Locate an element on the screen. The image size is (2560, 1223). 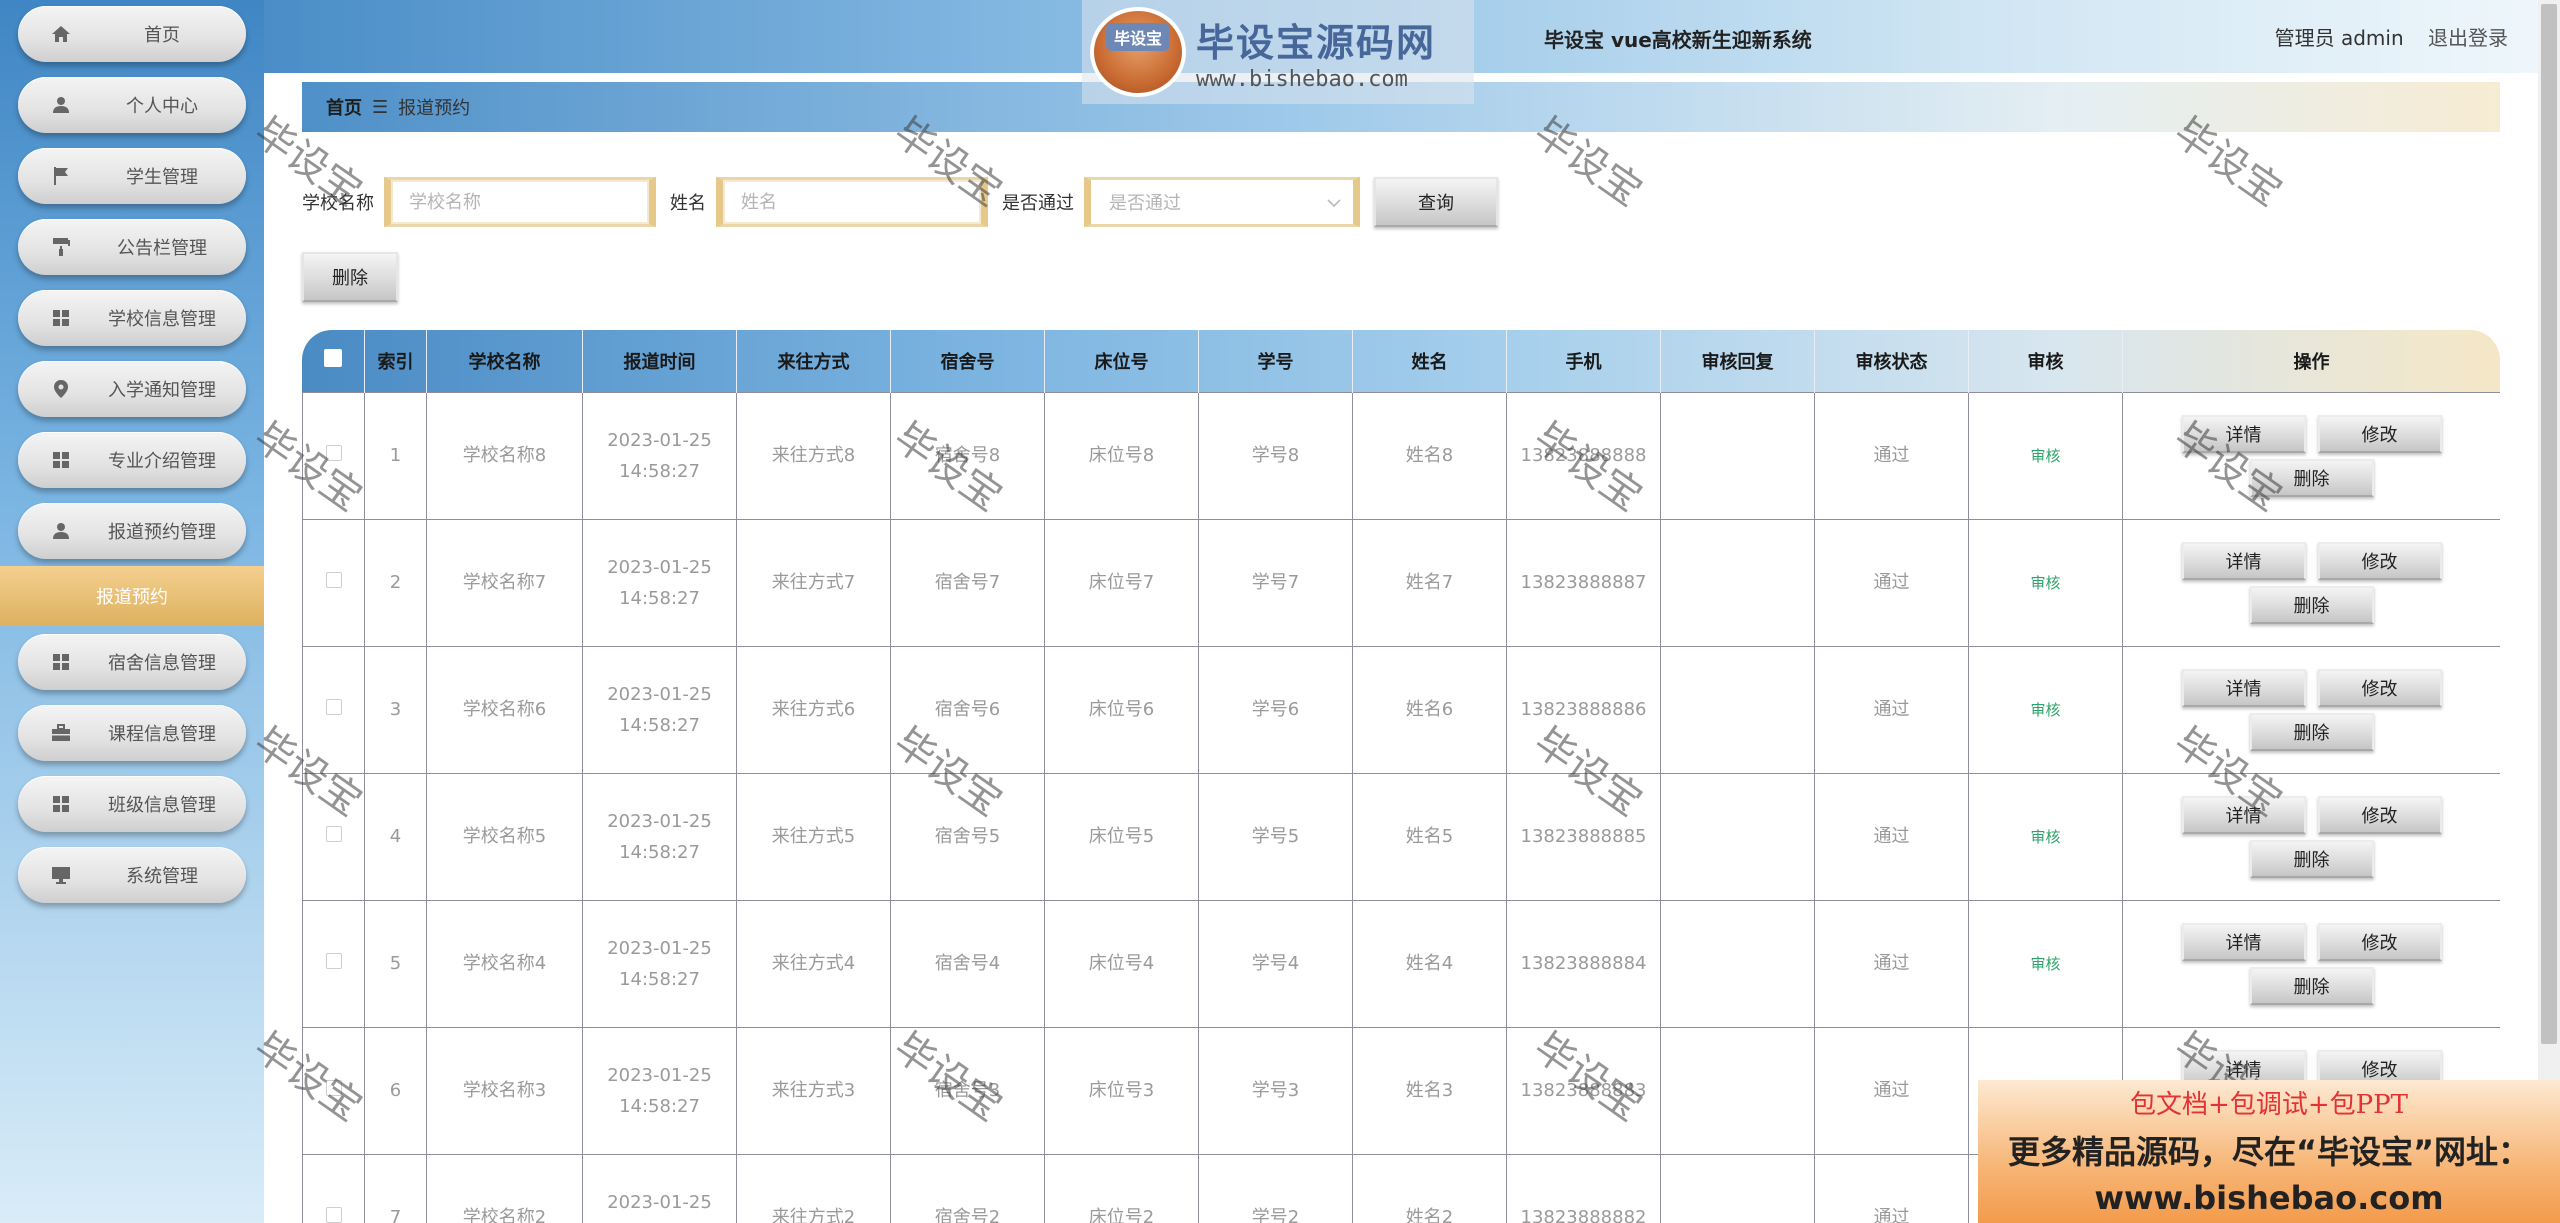
grid-icon is located at coordinates (61, 318).